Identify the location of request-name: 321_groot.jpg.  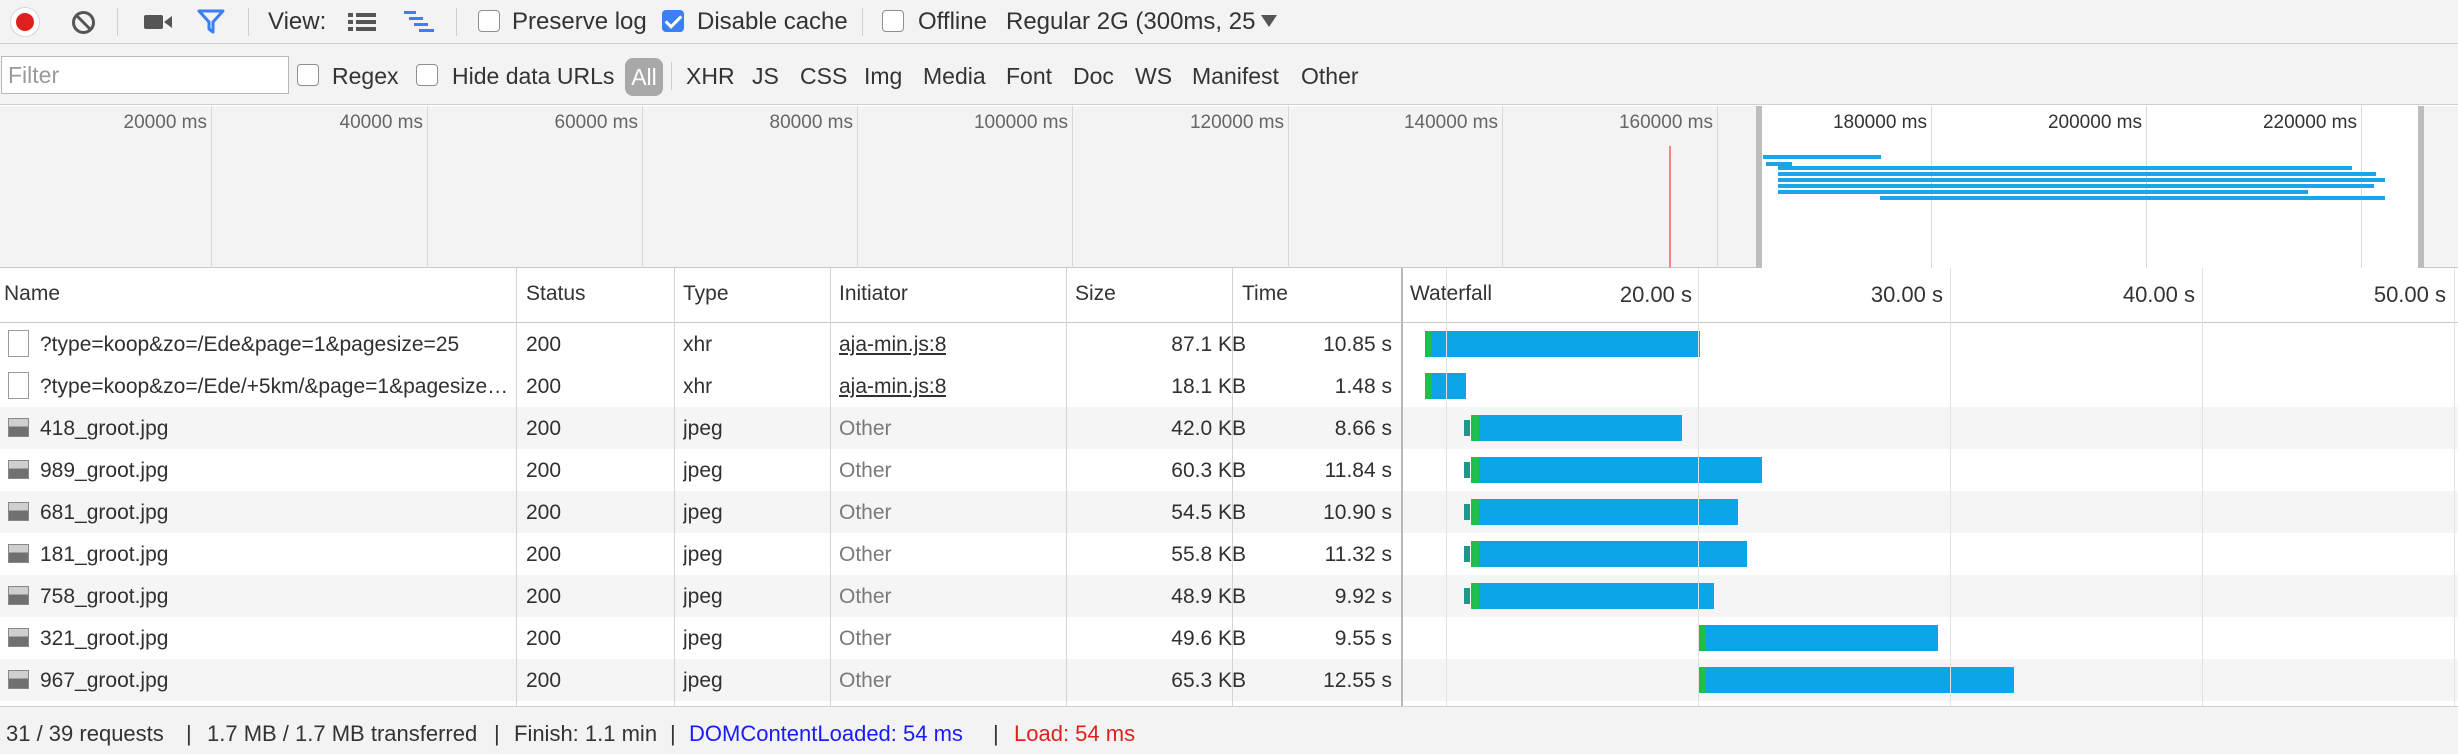
(275, 639).